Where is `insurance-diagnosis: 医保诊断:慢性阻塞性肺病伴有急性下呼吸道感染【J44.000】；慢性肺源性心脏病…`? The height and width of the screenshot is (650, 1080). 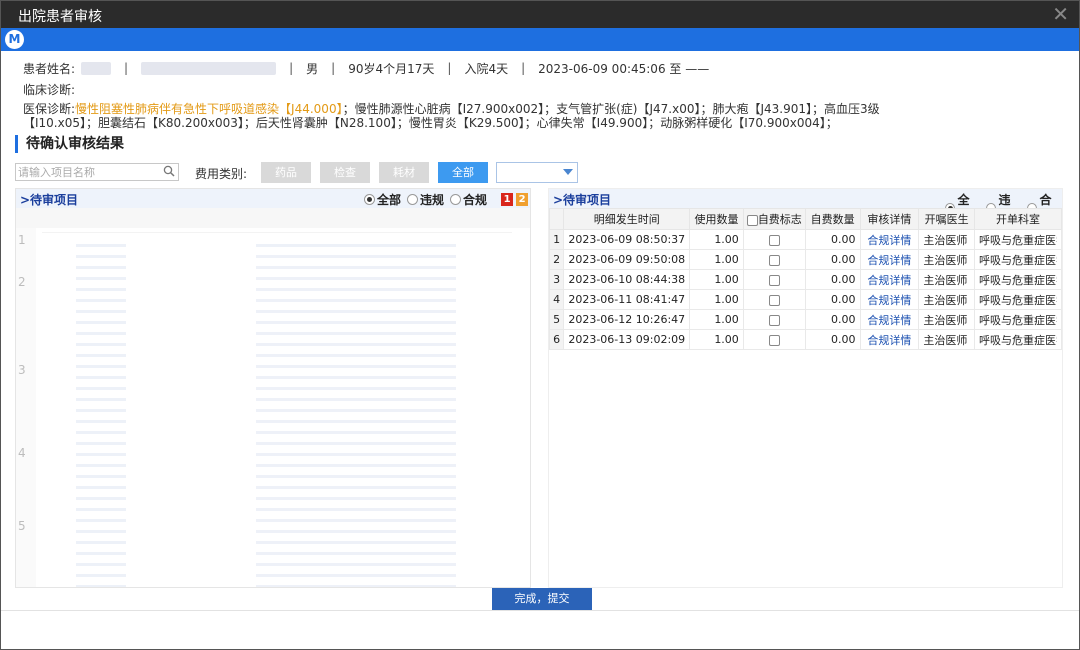
insurance-diagnosis: 医保诊断:慢性阻塞性肺病伴有急性下呼吸道感染【J44.000】；慢性肺源性心脏病… is located at coordinates (451, 116).